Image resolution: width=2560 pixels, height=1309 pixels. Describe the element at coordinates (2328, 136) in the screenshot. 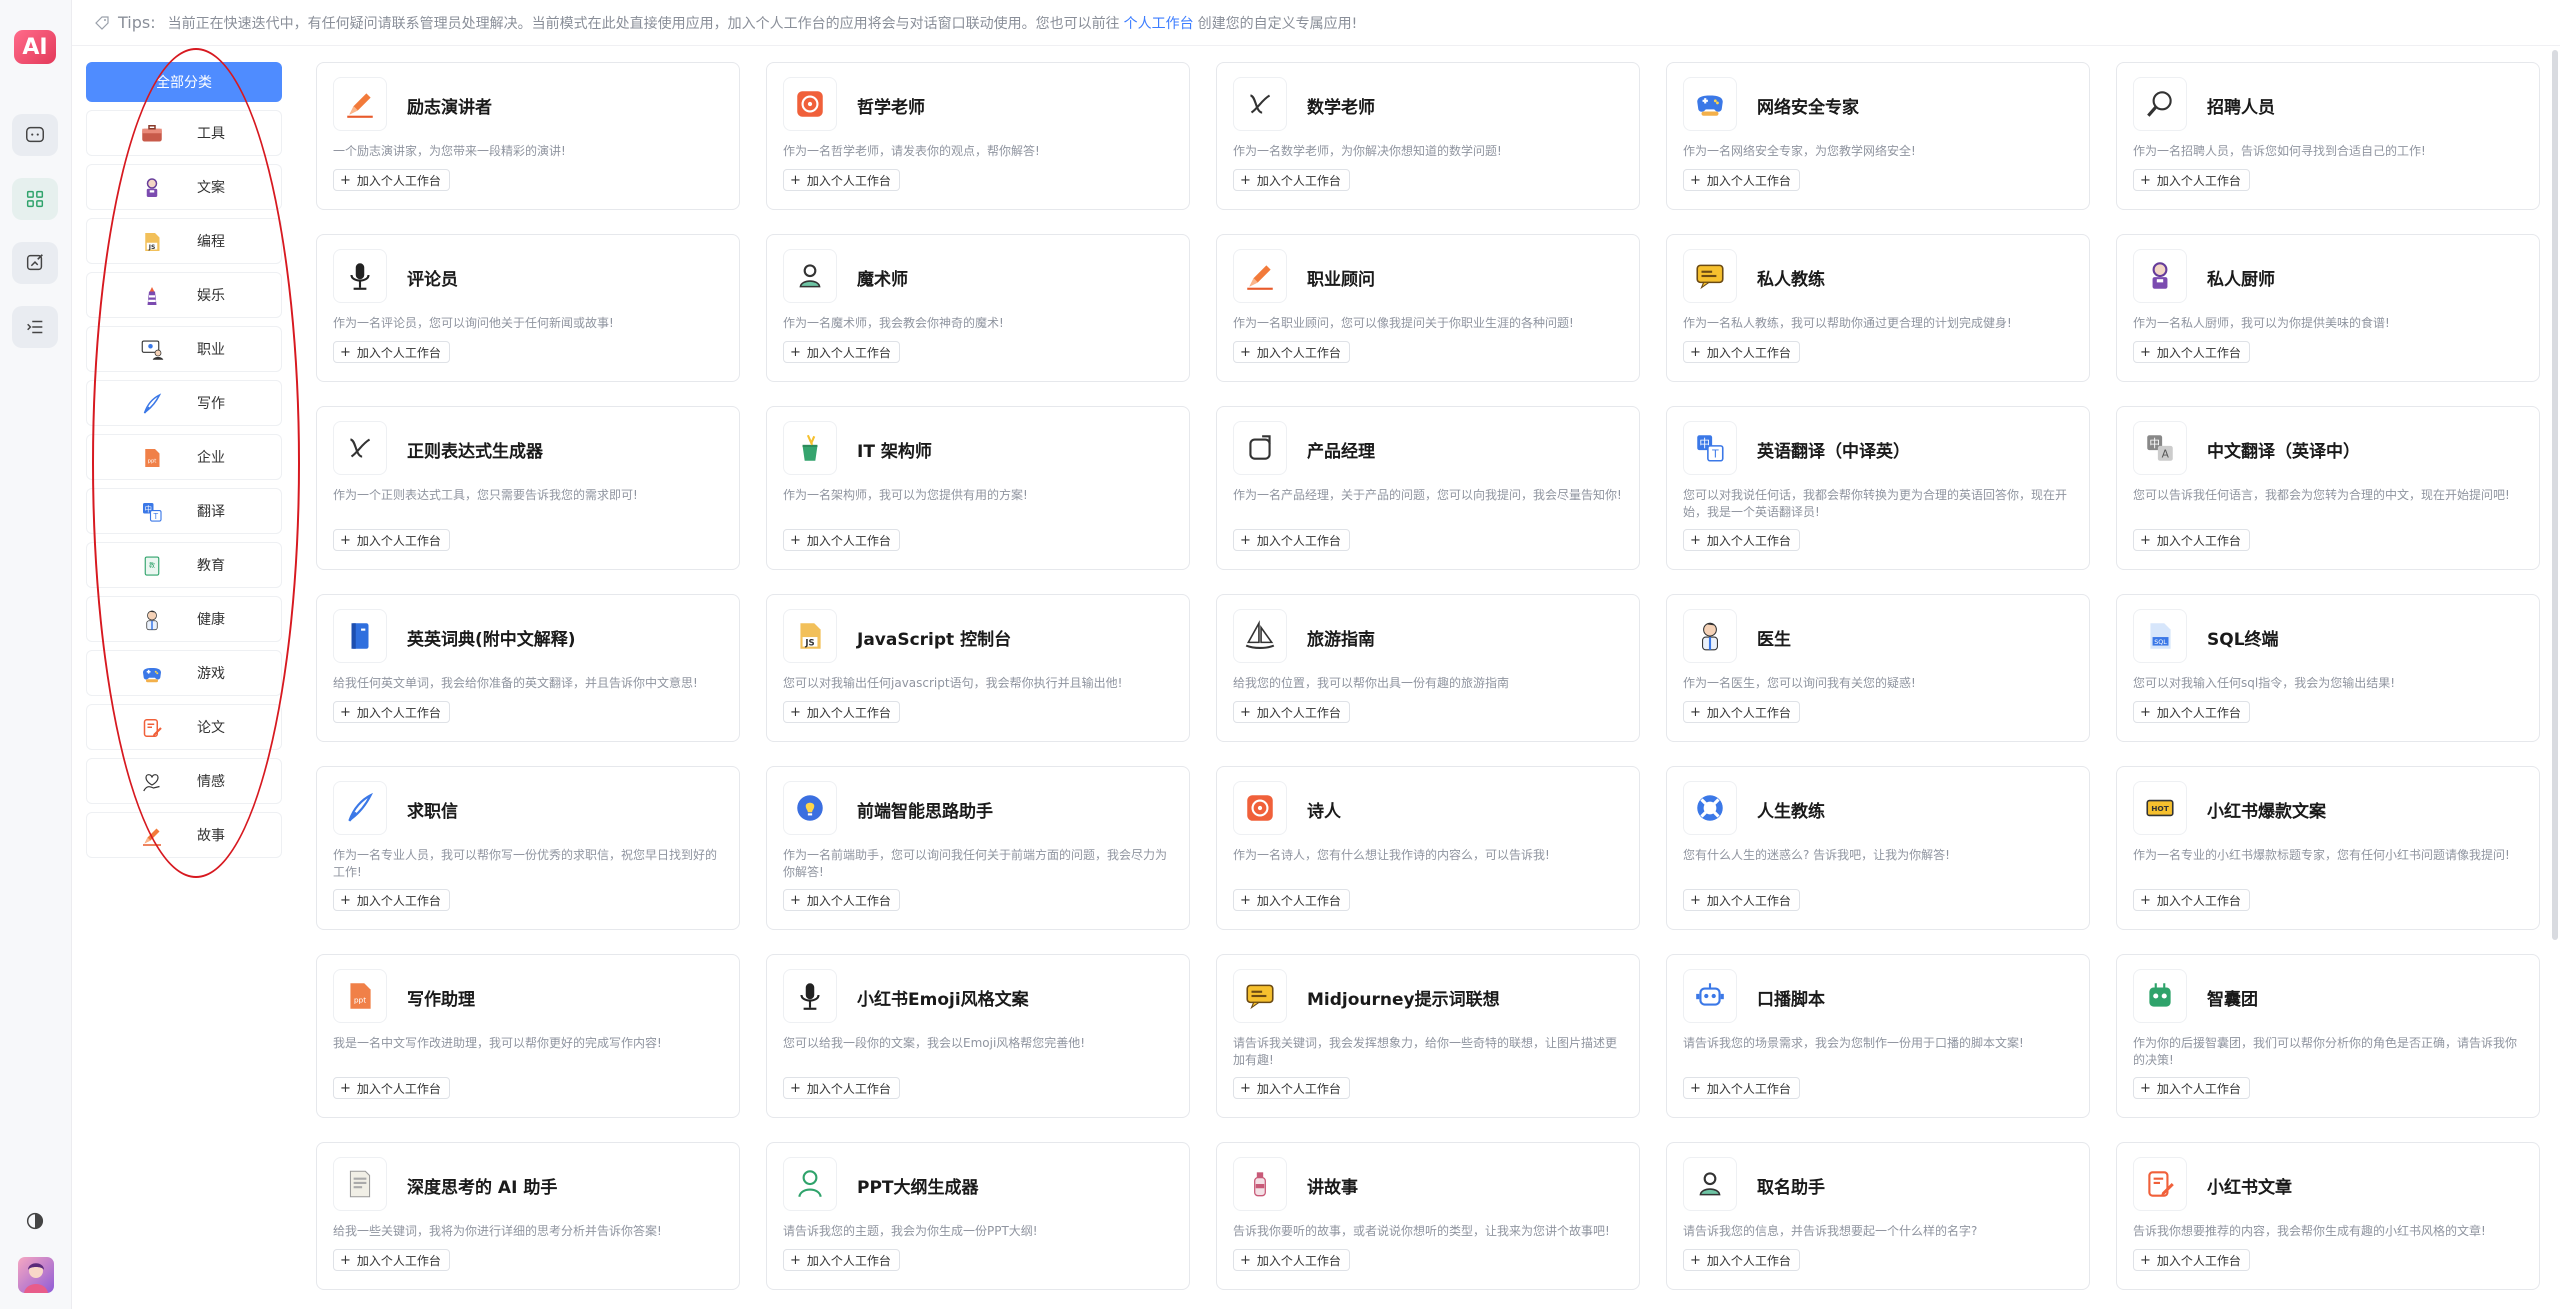

I see `app-card: 招聘人员 作为一名招聘人员，告诉您如何寻找到合适自己的工作! + 加入个人工作台` at that location.